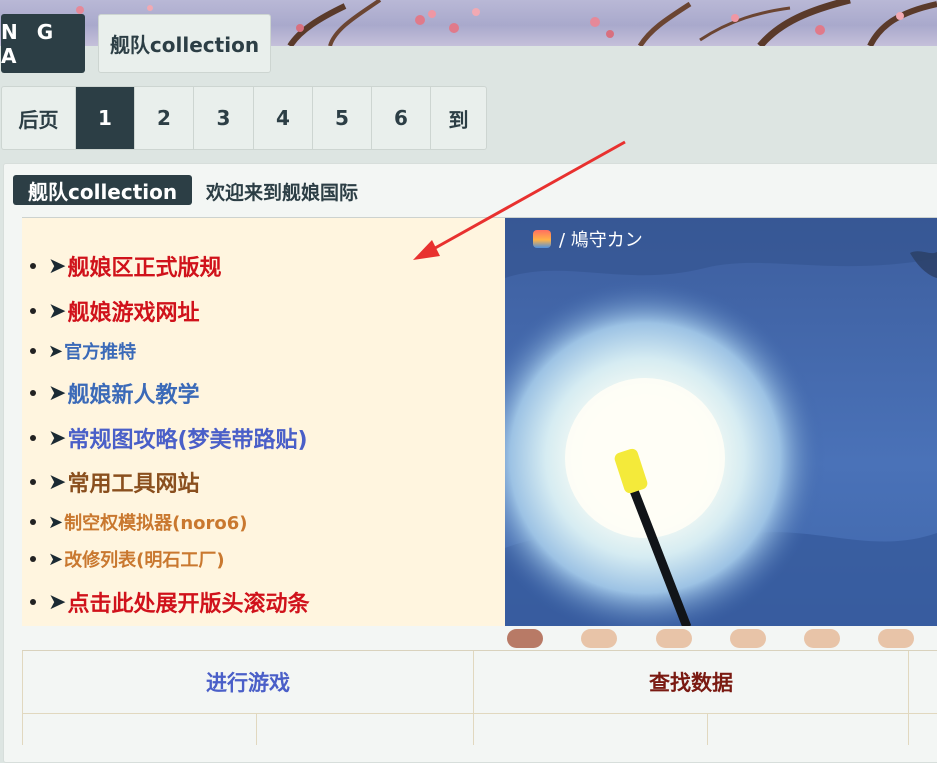 This screenshot has height=763, width=937. What do you see at coordinates (247, 682) in the screenshot?
I see `tab-play-game: 进行游戏` at bounding box center [247, 682].